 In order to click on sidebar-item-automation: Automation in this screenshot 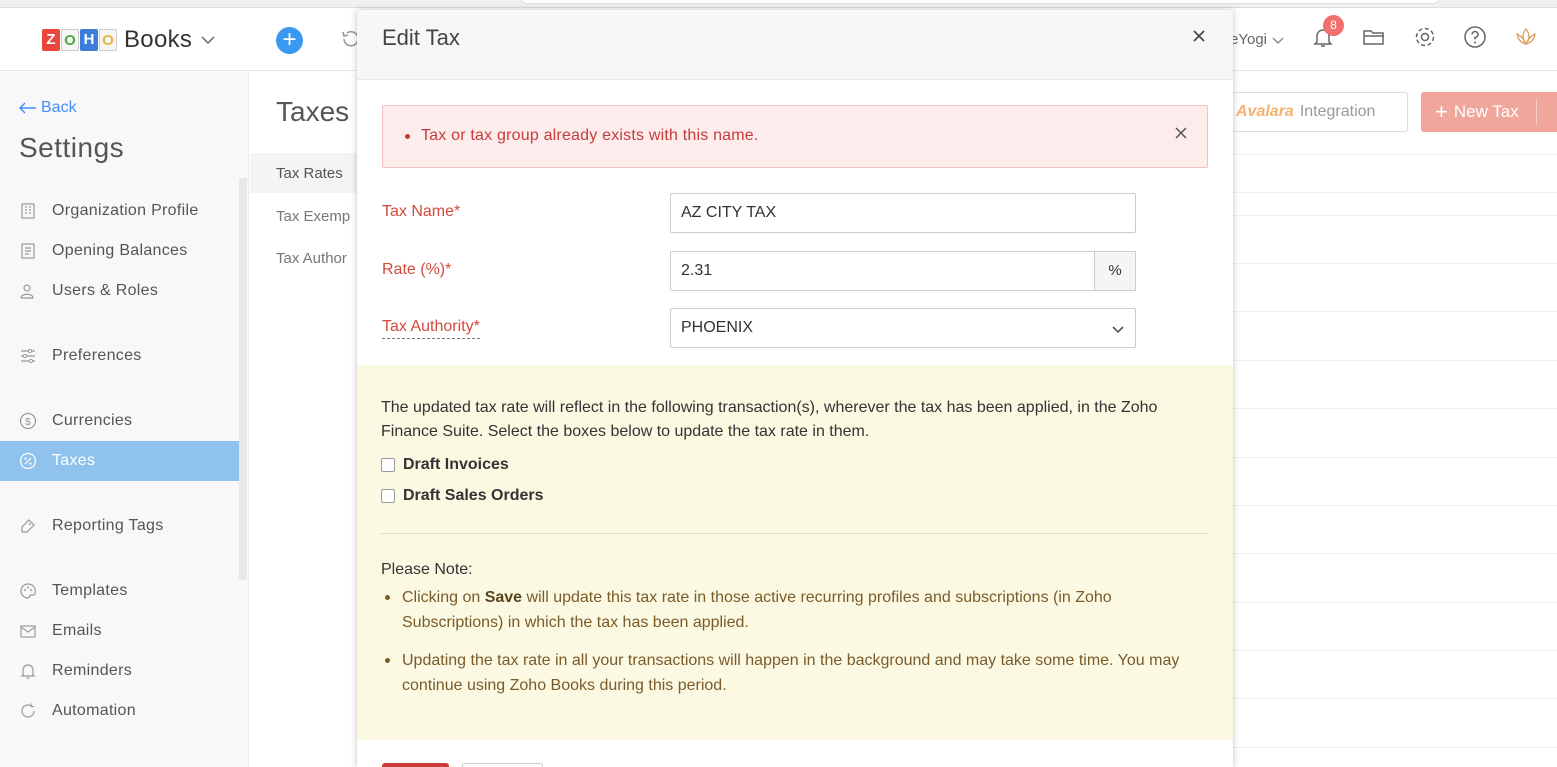, I will do `click(119, 711)`.